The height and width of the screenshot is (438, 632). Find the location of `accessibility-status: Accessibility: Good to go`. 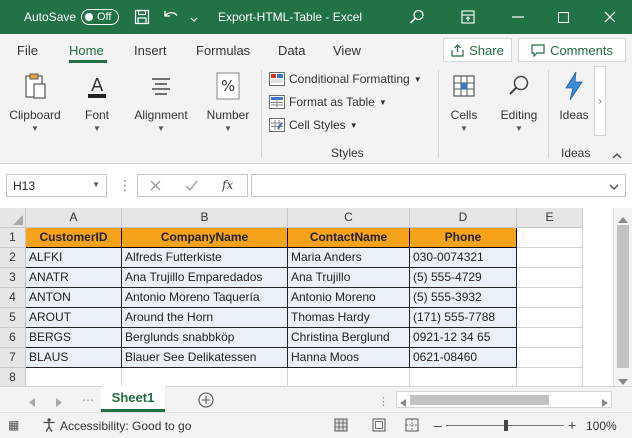

accessibility-status: Accessibility: Good to go is located at coordinates (125, 426).